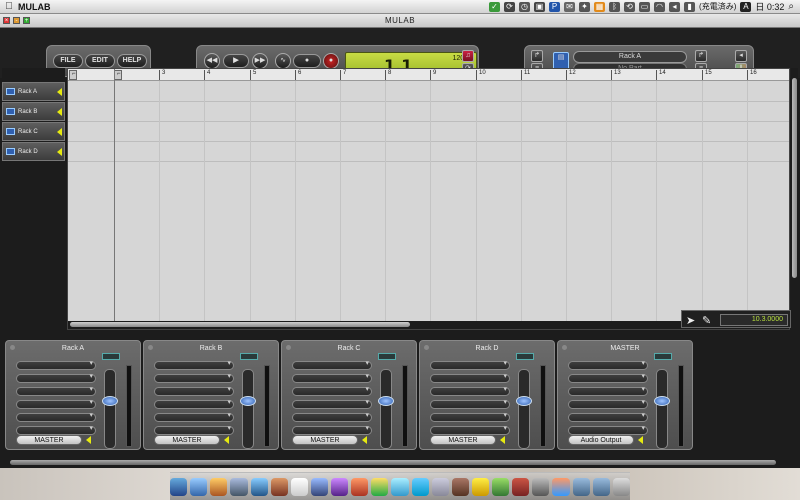 The height and width of the screenshot is (500, 800). I want to click on maps-icon, so click(561, 486).